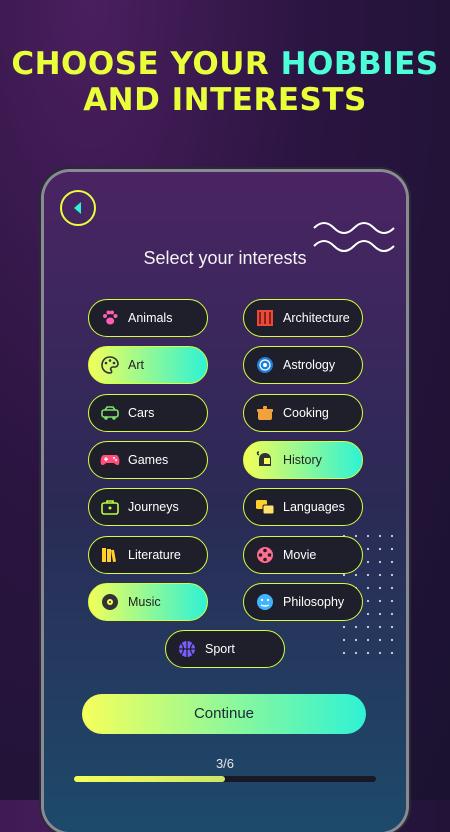 Image resolution: width=450 pixels, height=832 pixels. What do you see at coordinates (146, 64) in the screenshot?
I see `headline-line1: CHOOSE YOUR` at bounding box center [146, 64].